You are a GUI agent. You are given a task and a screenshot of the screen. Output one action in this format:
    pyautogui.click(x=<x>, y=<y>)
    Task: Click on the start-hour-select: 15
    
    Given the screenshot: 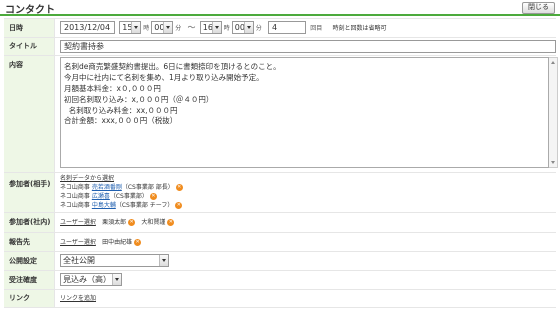 What is the action you would take?
    pyautogui.click(x=130, y=27)
    